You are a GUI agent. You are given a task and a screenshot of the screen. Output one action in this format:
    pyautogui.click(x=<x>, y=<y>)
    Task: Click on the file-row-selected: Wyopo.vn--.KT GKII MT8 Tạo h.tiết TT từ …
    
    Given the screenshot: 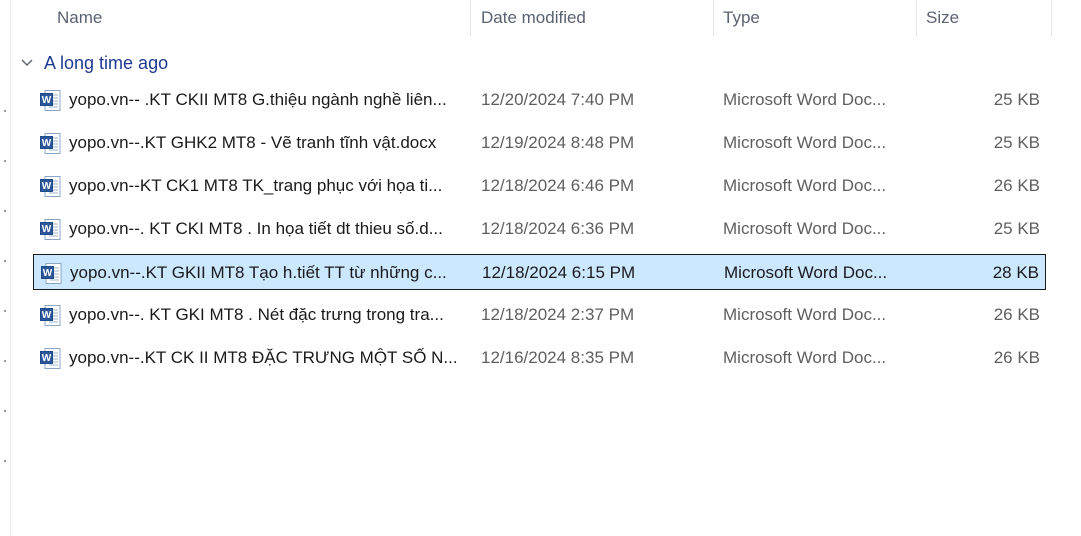 What is the action you would take?
    pyautogui.click(x=539, y=272)
    